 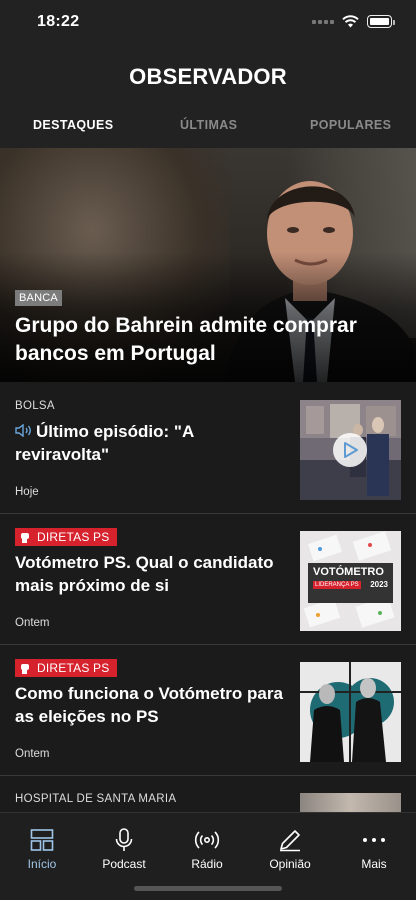 What do you see at coordinates (96, 799) in the screenshot?
I see `article-category: HOSPITAL DE SANTA MARIA` at bounding box center [96, 799].